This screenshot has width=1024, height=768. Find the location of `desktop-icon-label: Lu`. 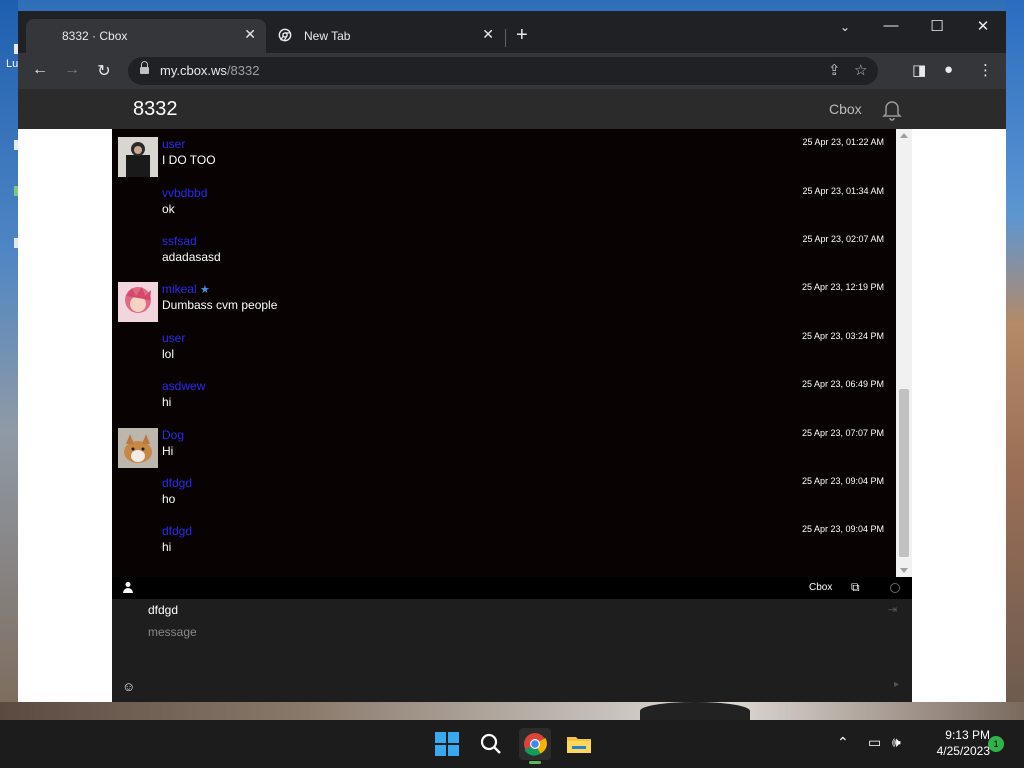

desktop-icon-label: Lu is located at coordinates (12, 64).